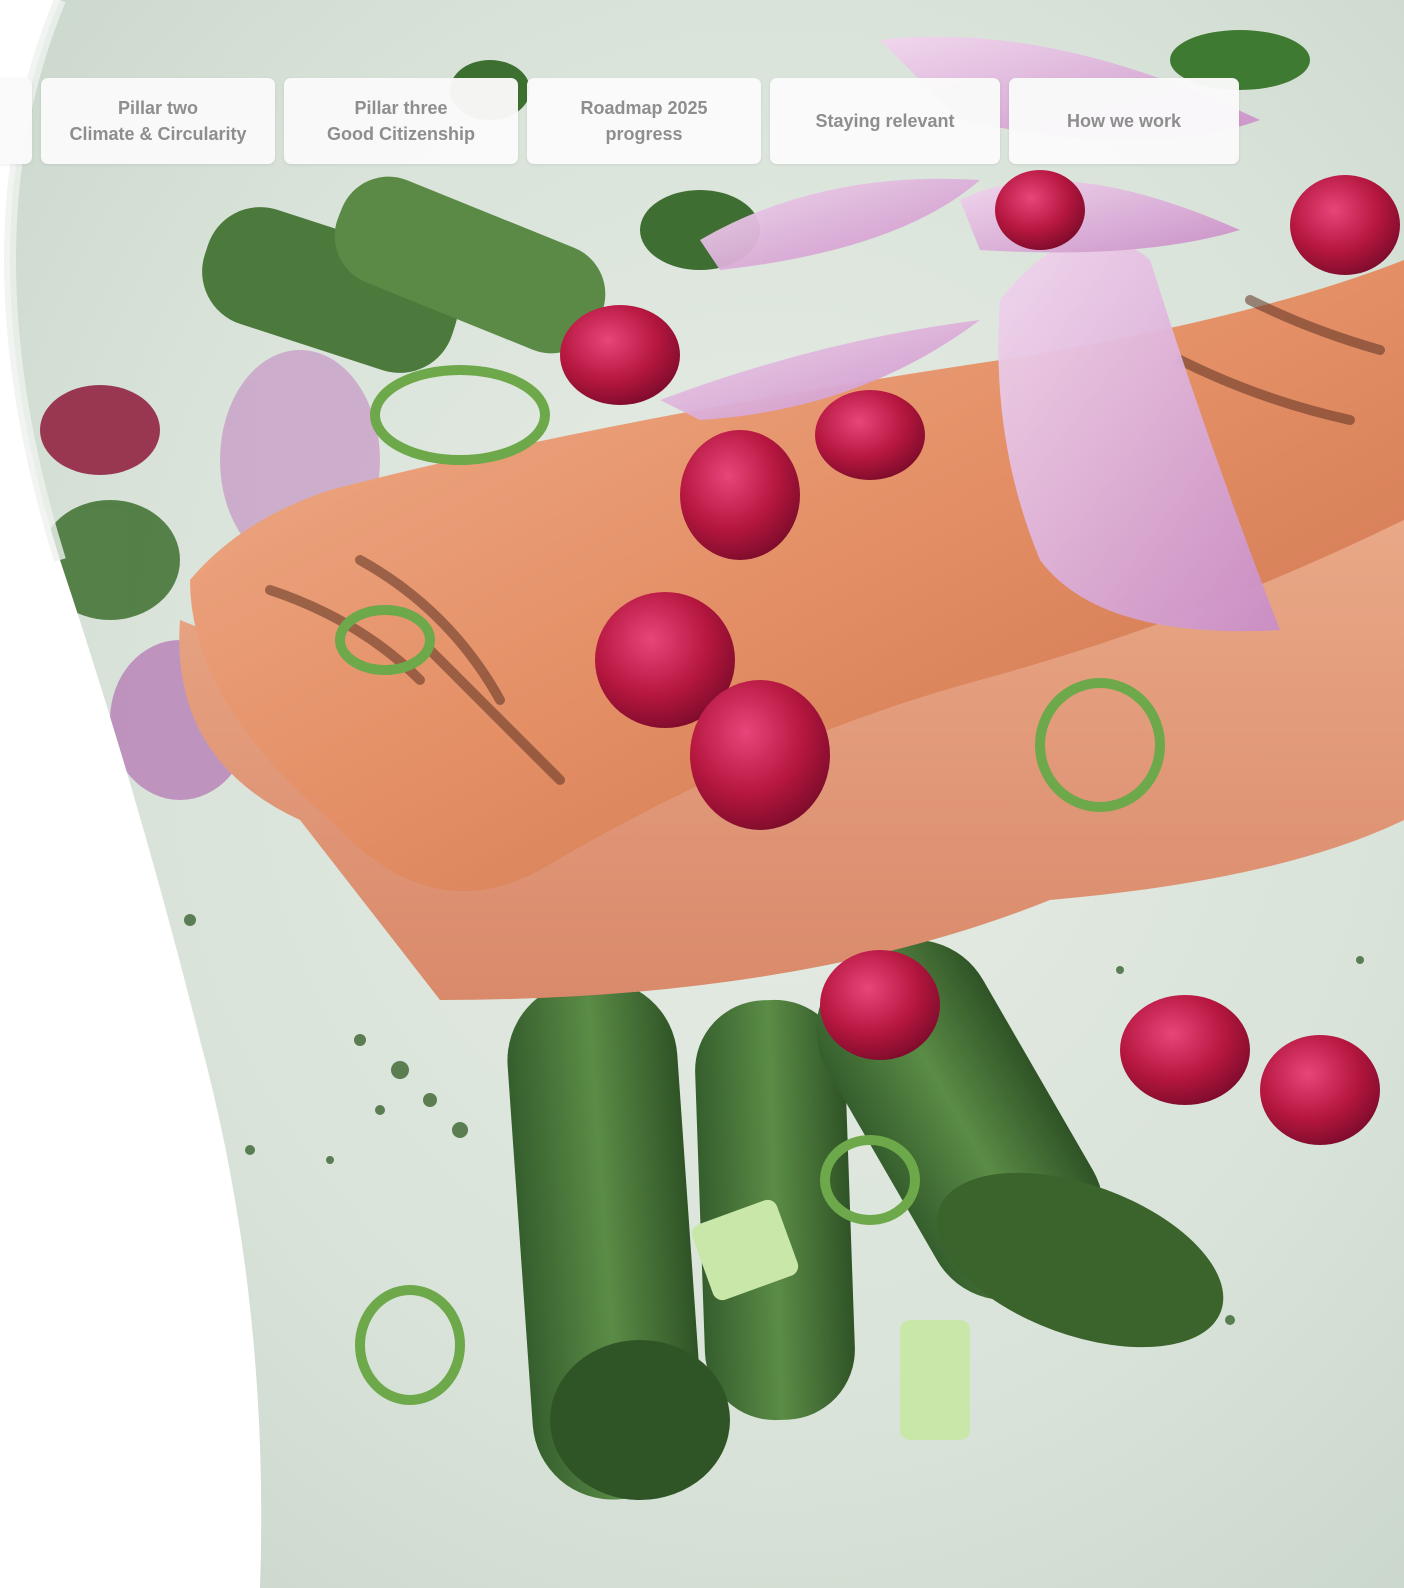 This screenshot has width=1404, height=1588. I want to click on tab-pillar-three: Pillar three Good Citizenship, so click(401, 121).